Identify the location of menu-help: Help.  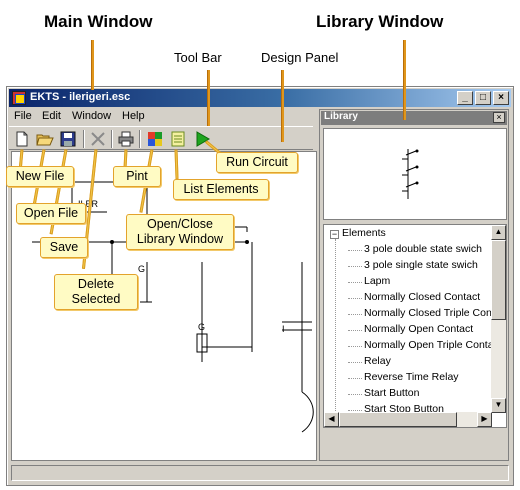
(133, 116).